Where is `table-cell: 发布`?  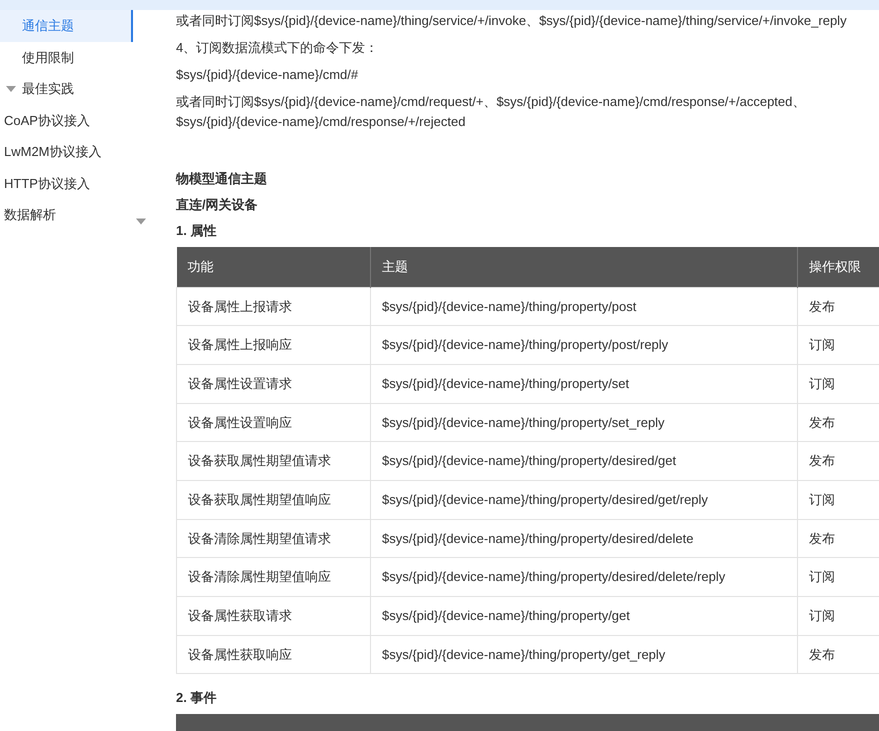 table-cell: 发布 is located at coordinates (838, 306).